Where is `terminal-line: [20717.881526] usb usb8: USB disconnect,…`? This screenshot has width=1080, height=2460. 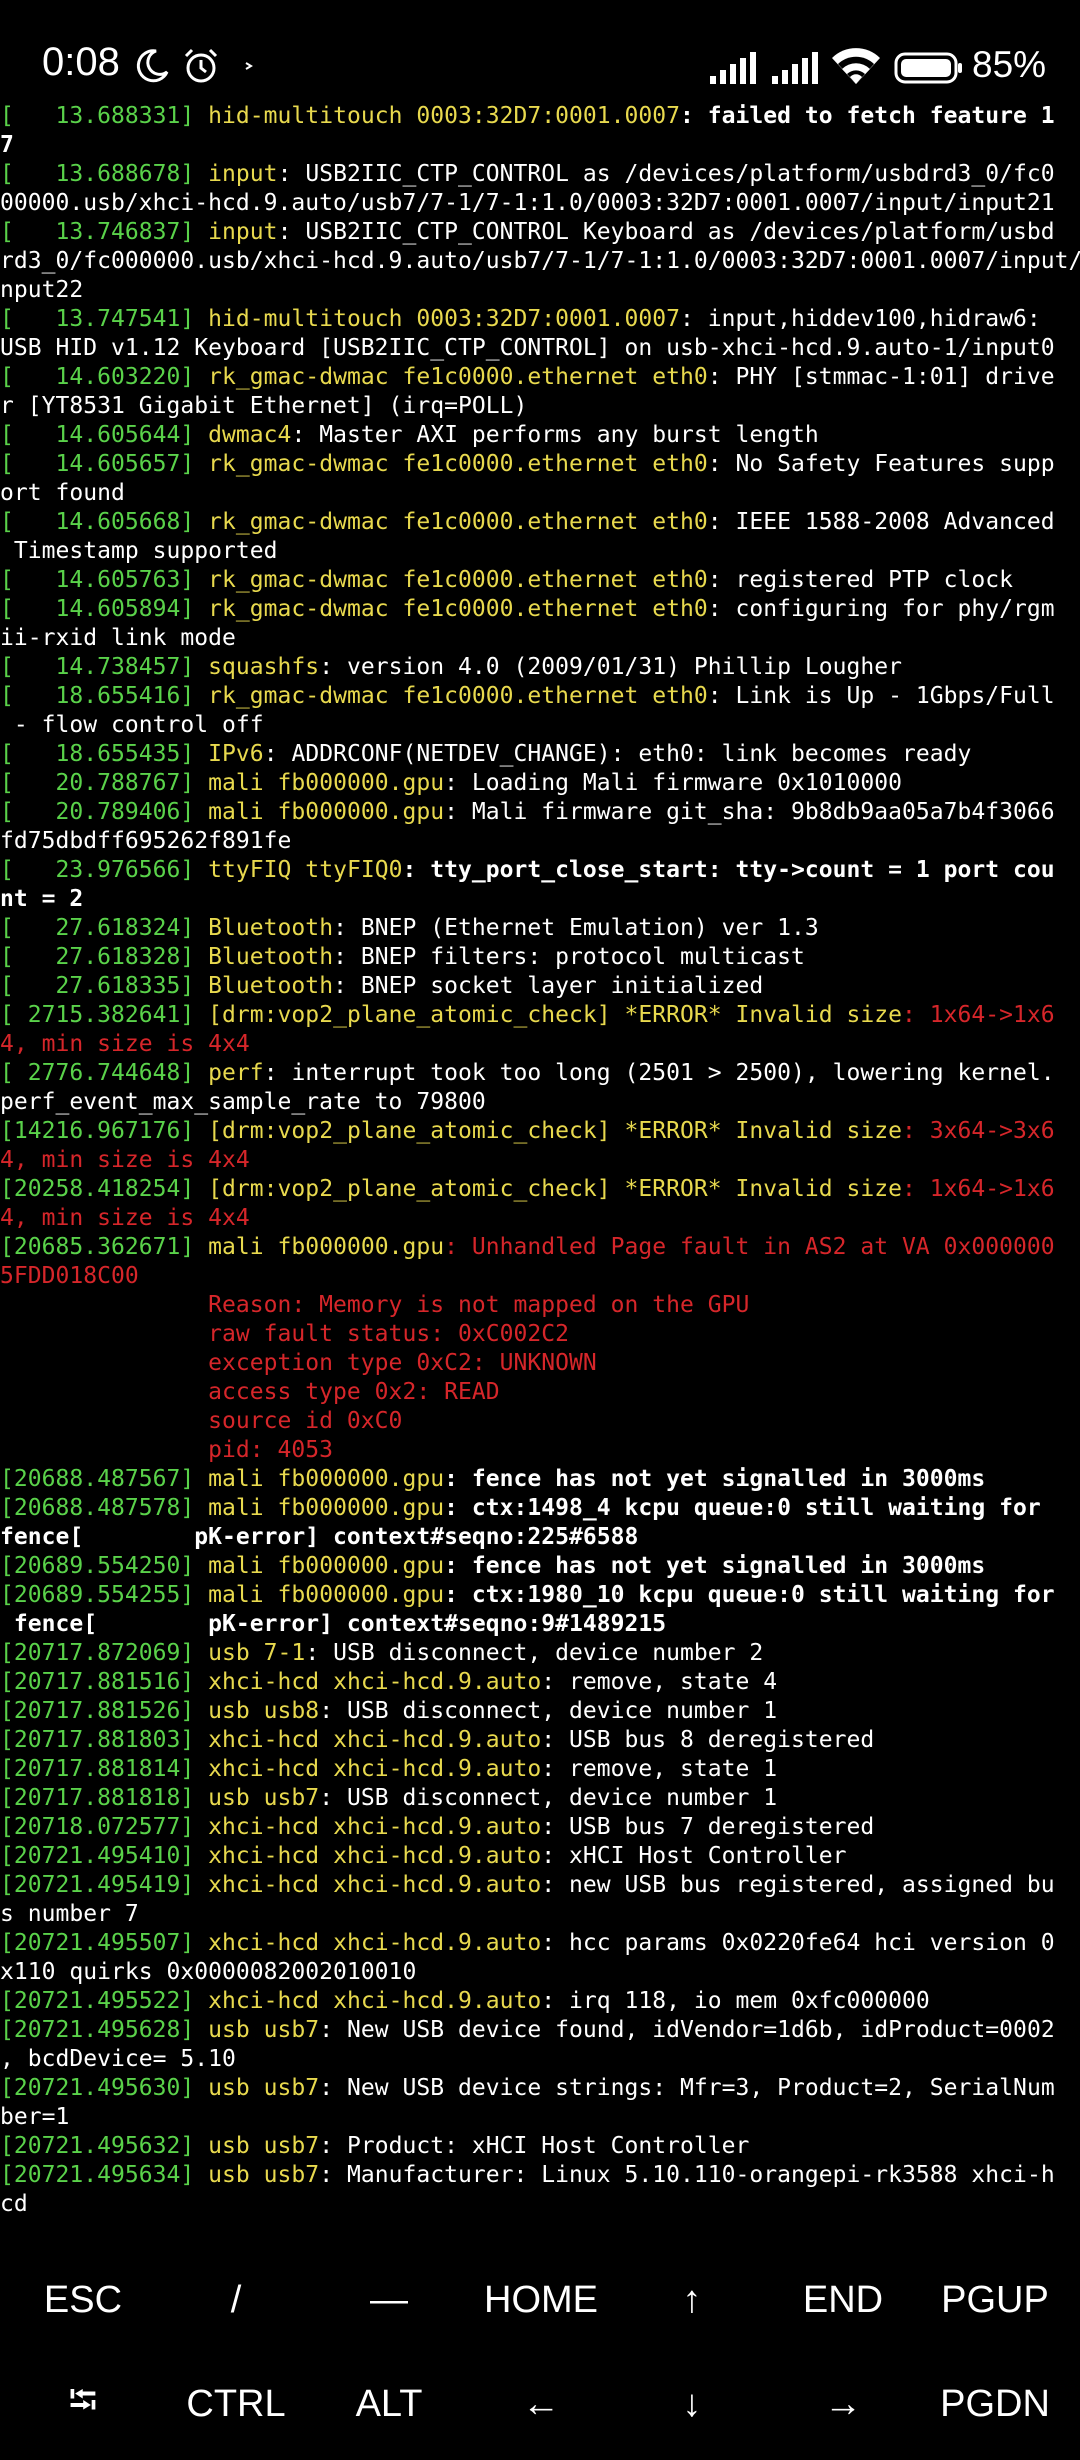 terminal-line: [20717.881526] usb usb8: USB disconnect,… is located at coordinates (540, 1711).